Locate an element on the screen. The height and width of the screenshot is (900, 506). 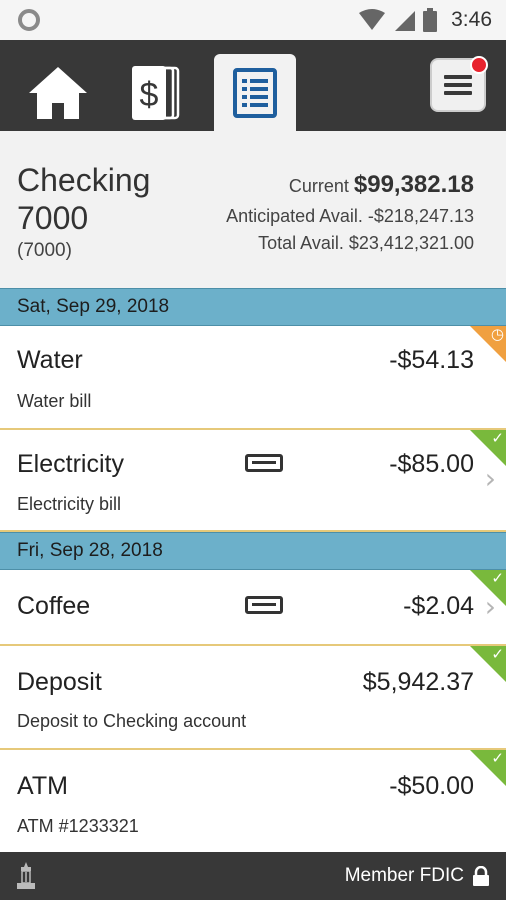
tab-home is located at coordinates (58, 92).